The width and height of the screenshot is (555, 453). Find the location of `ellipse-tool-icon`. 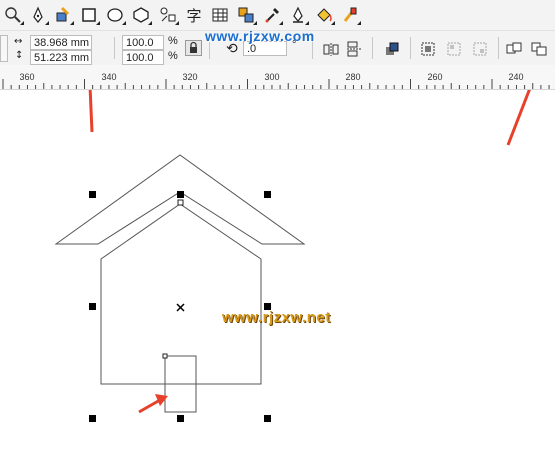

ellipse-tool-icon is located at coordinates (115, 15).